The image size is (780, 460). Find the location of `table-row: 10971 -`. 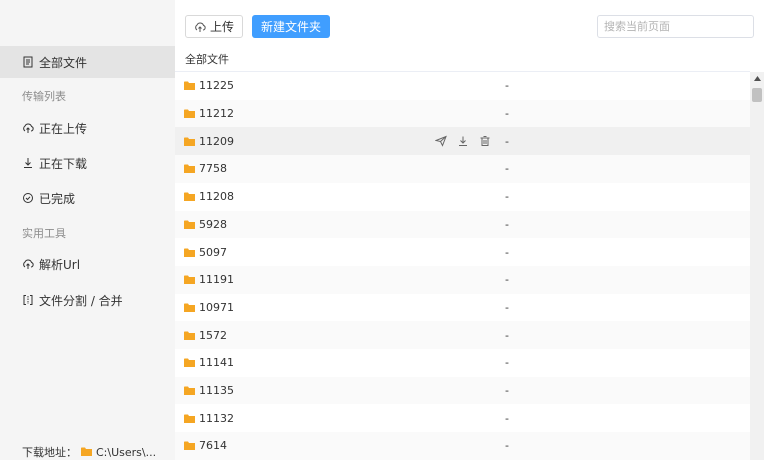

table-row: 10971 - is located at coordinates (462, 308).